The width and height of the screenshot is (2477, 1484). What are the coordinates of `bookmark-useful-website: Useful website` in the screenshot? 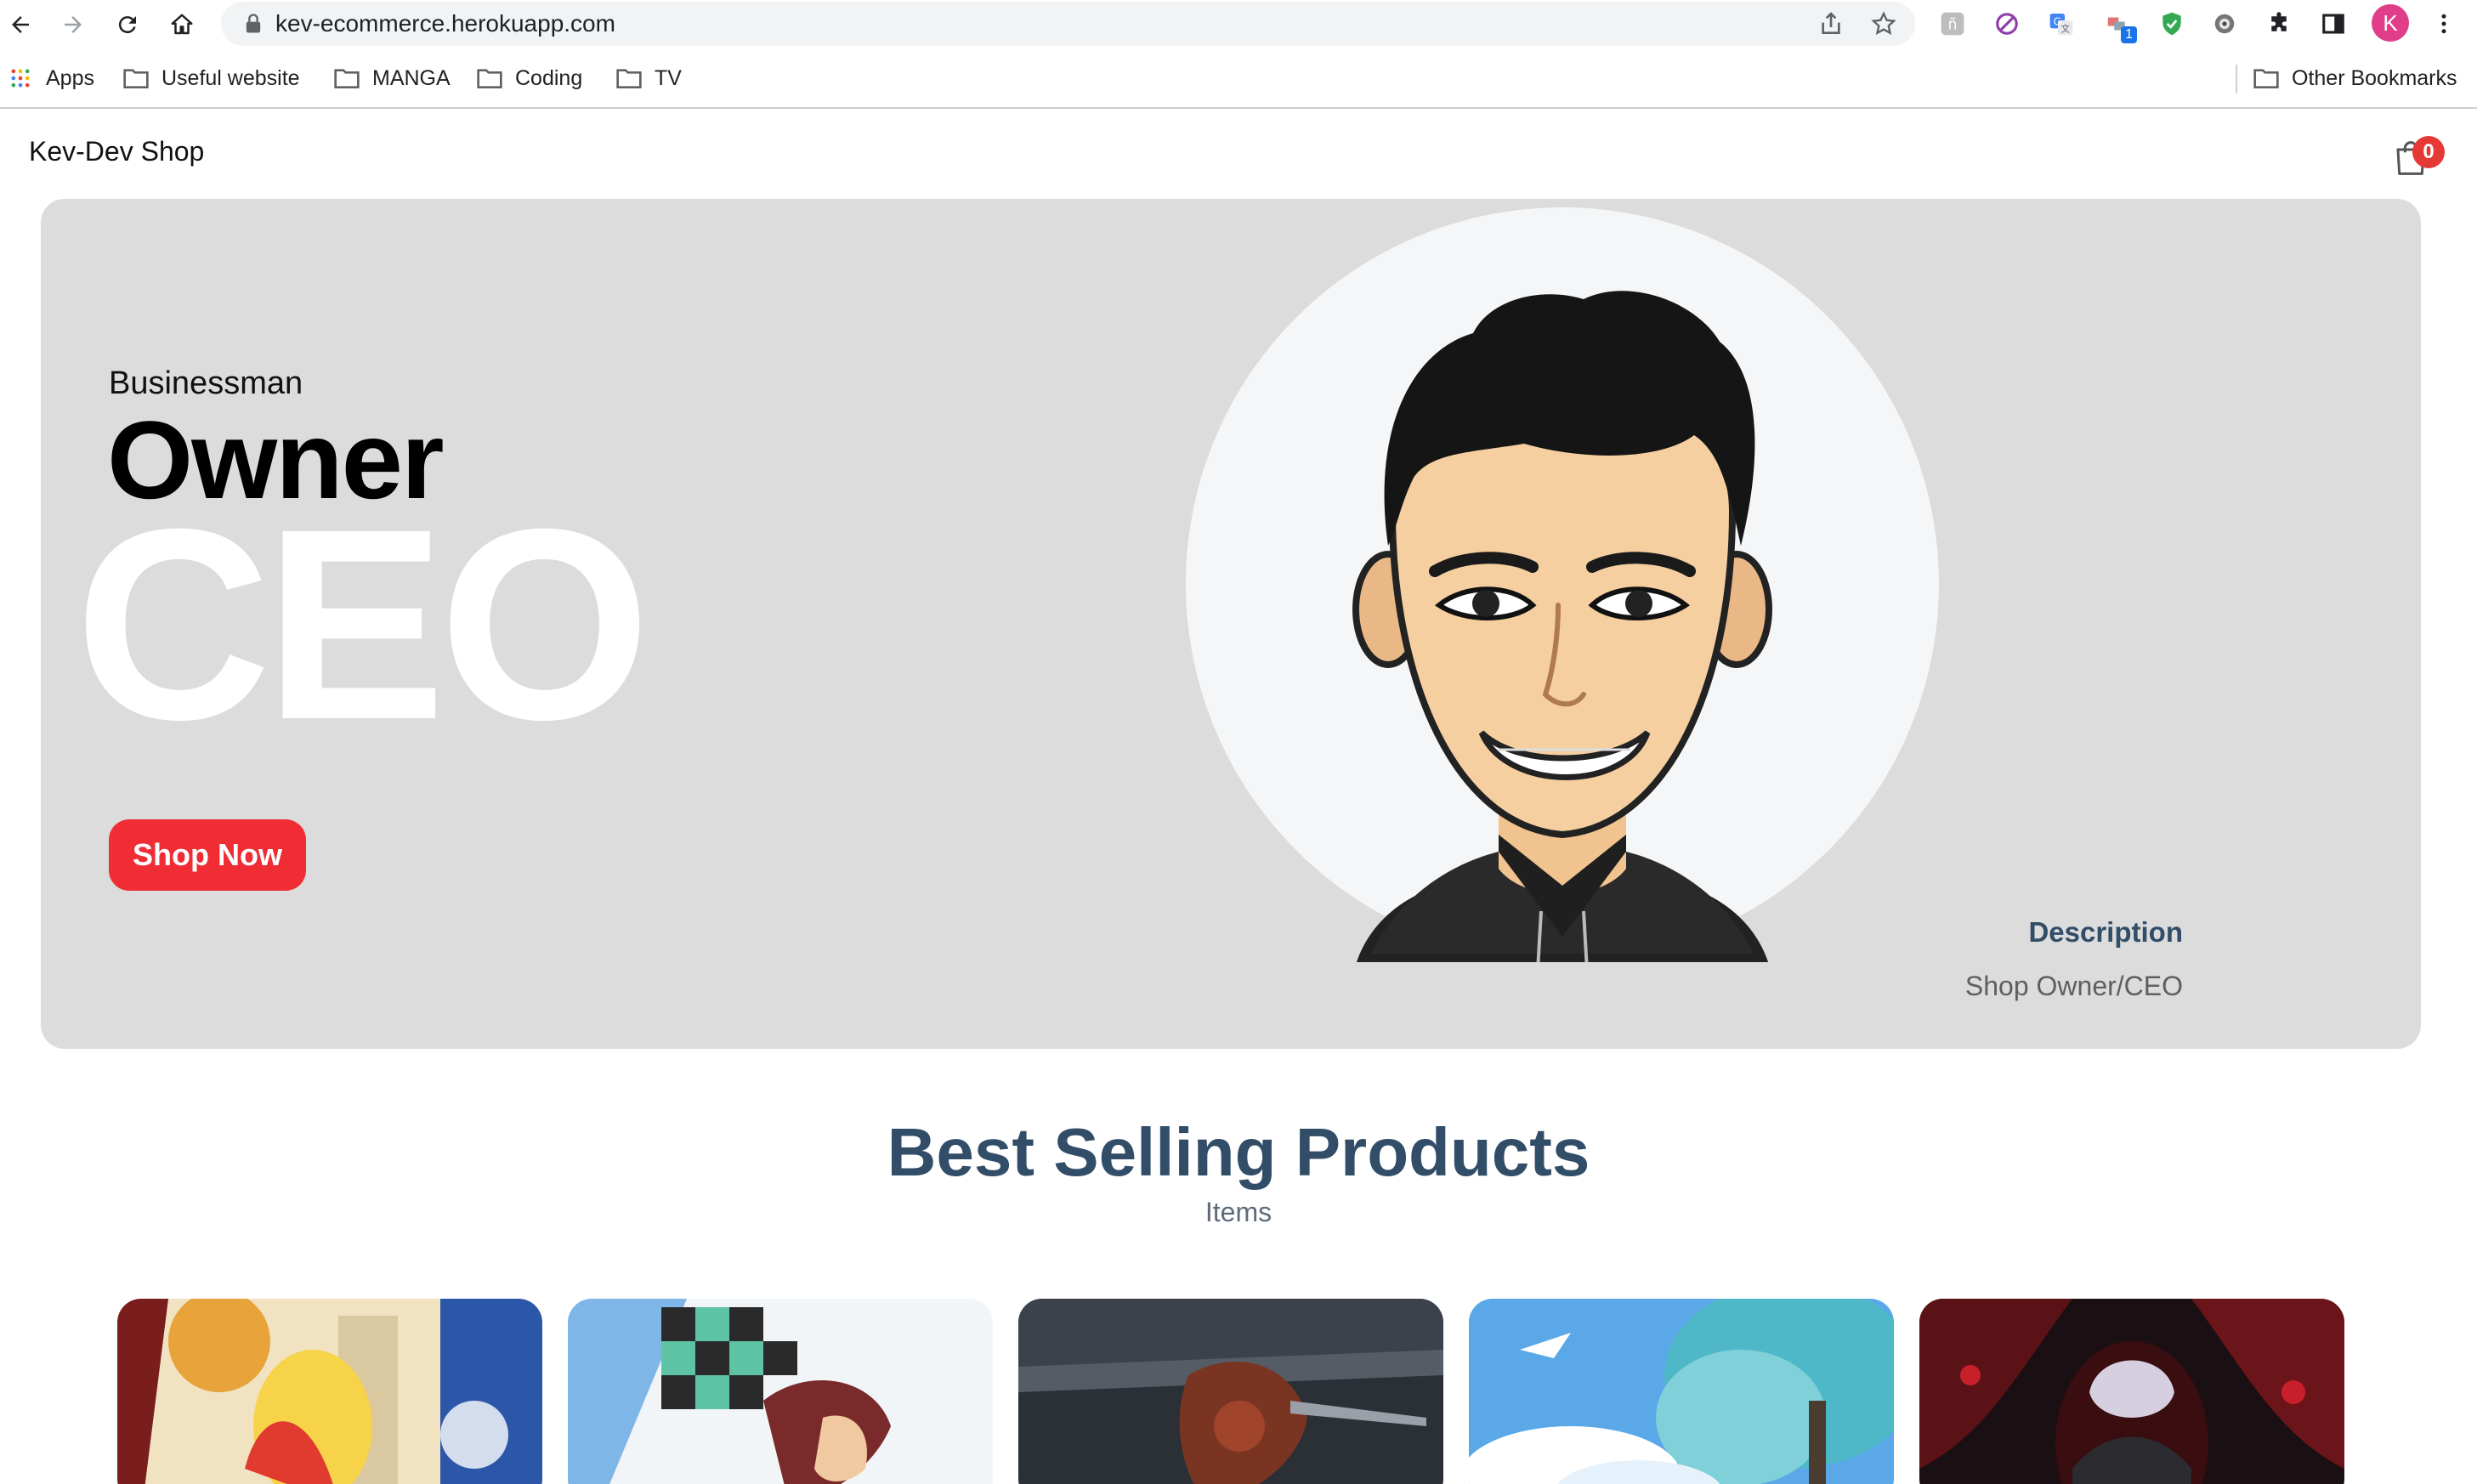 It's located at (211, 78).